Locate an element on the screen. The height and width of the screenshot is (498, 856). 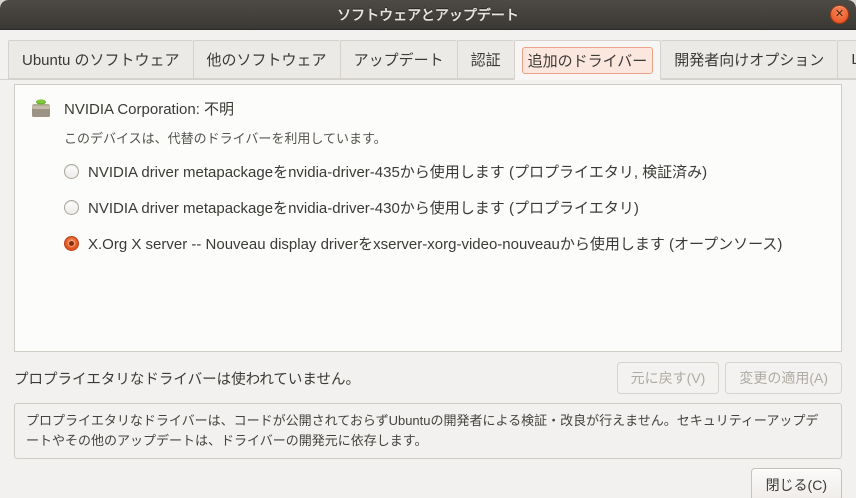
status-actions: 元に戻す(V) 変更の適用(A) is located at coordinates (729, 378).